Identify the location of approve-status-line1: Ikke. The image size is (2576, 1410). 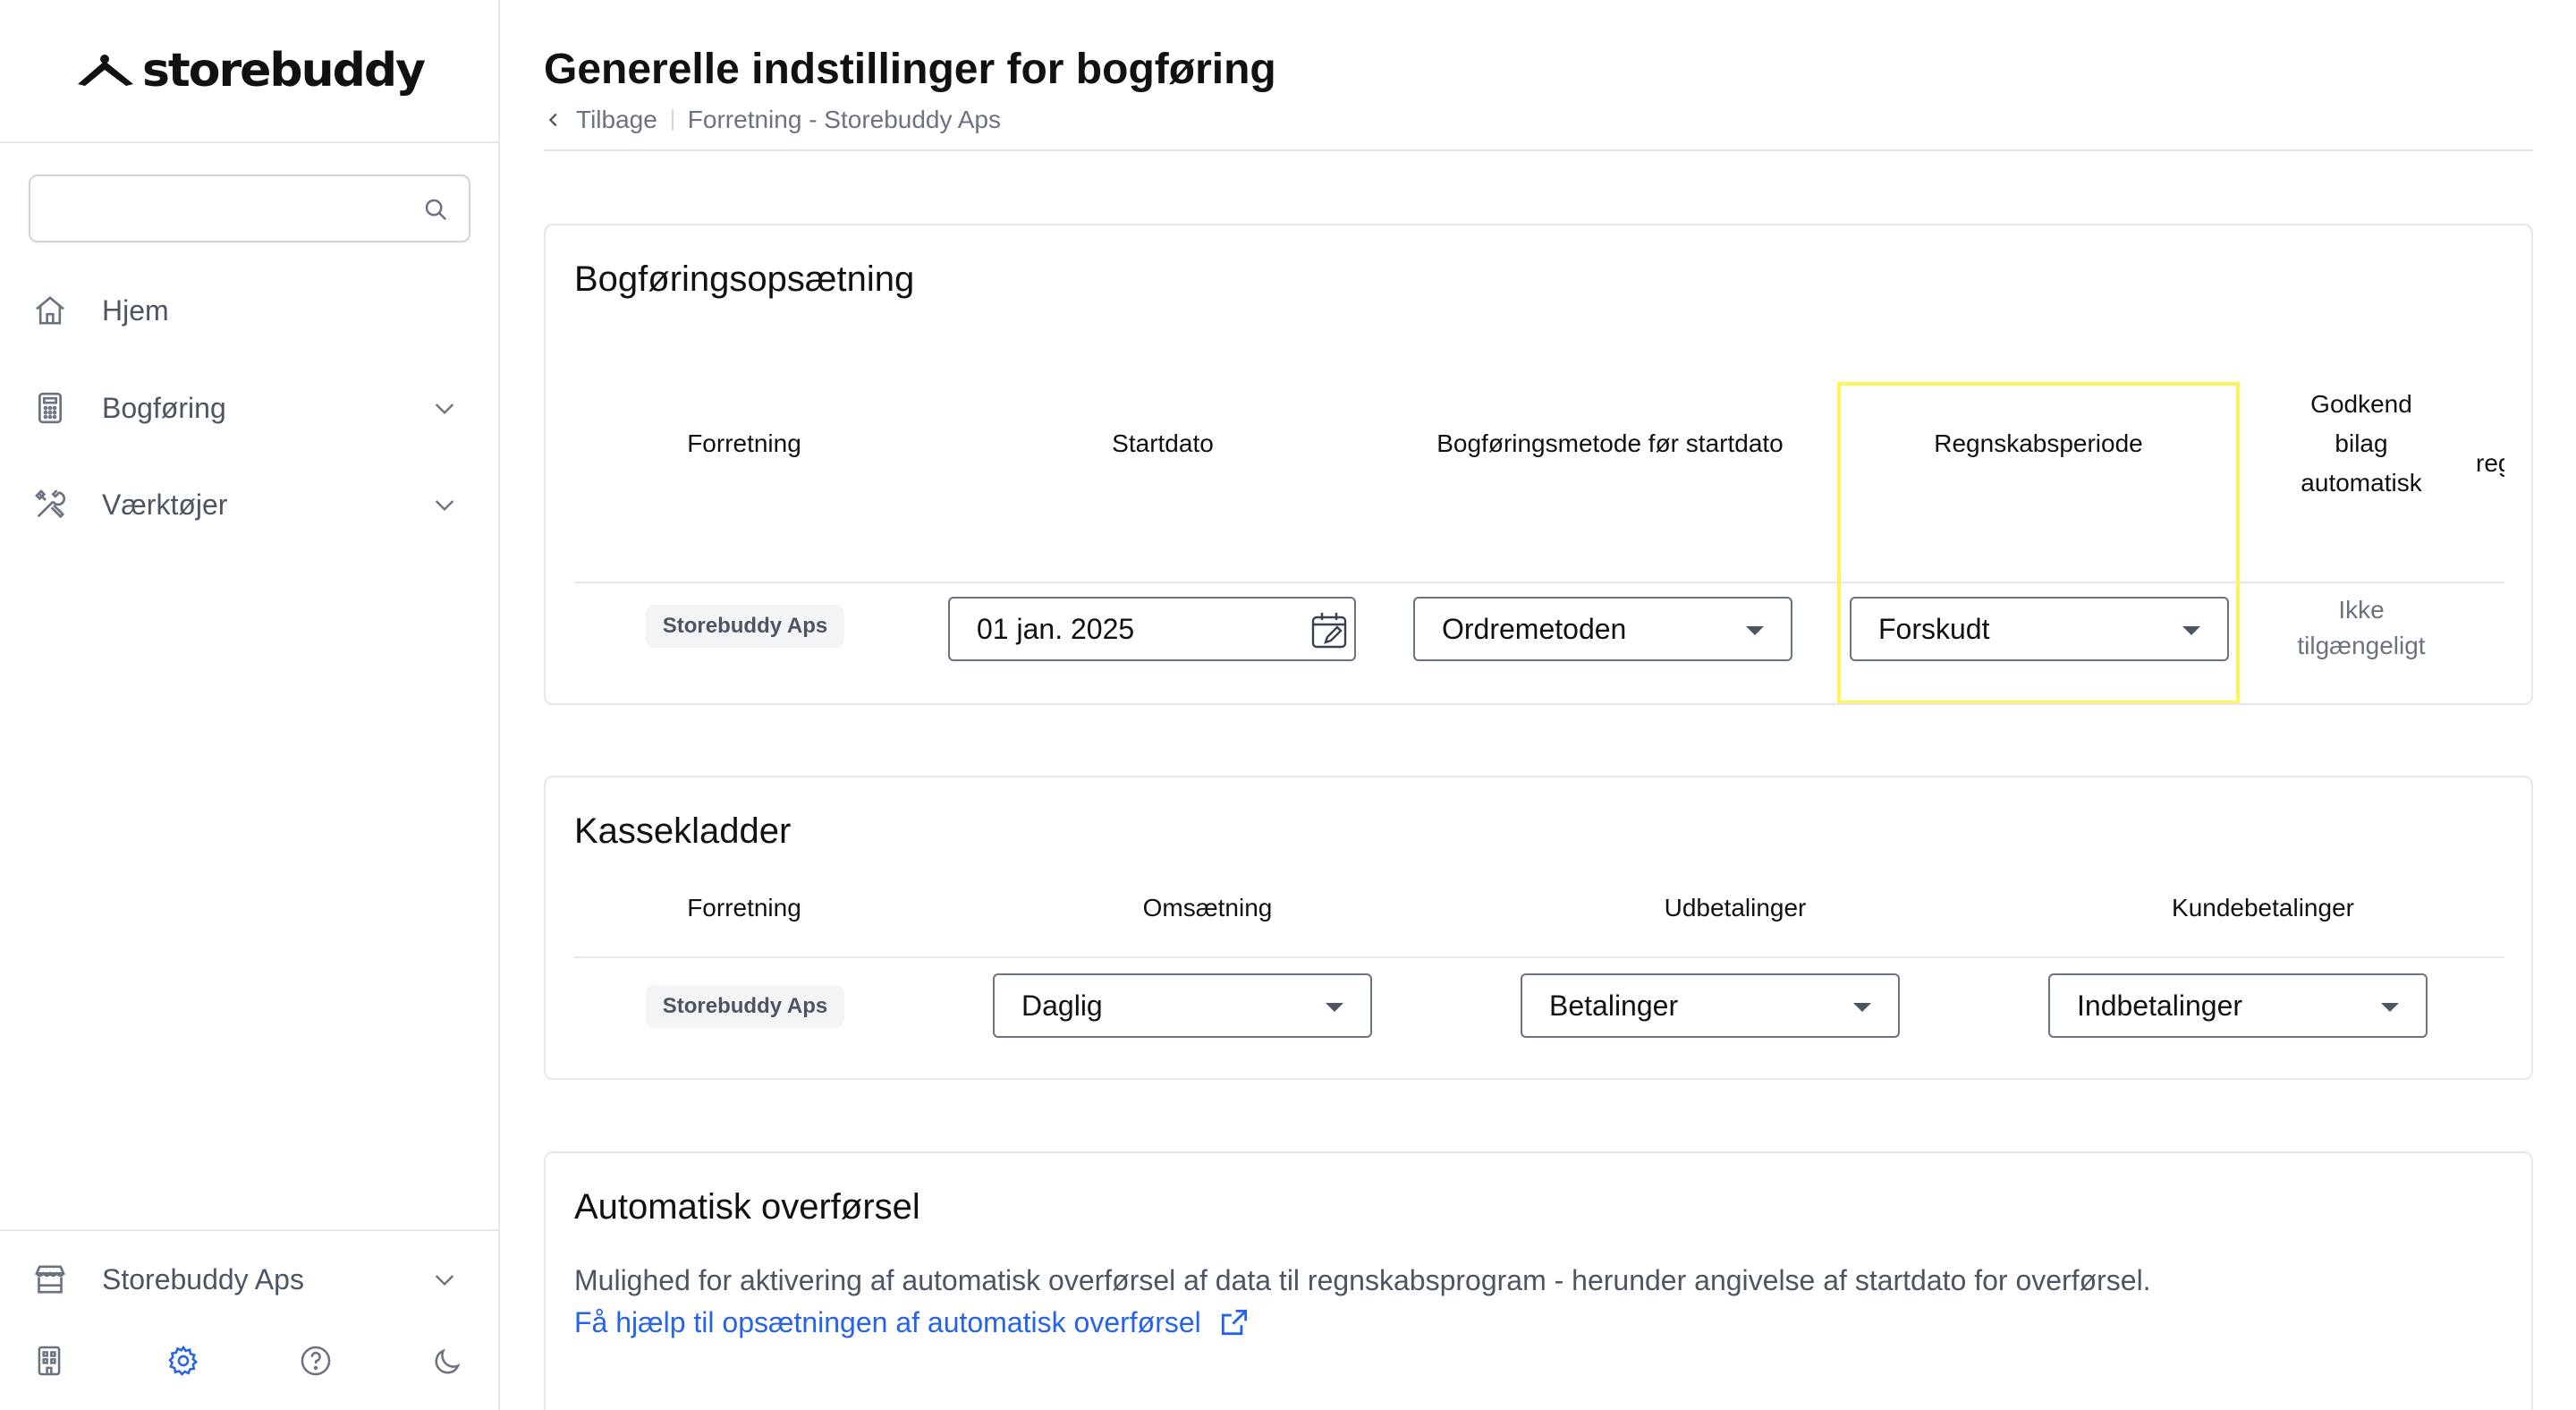
(2361, 610).